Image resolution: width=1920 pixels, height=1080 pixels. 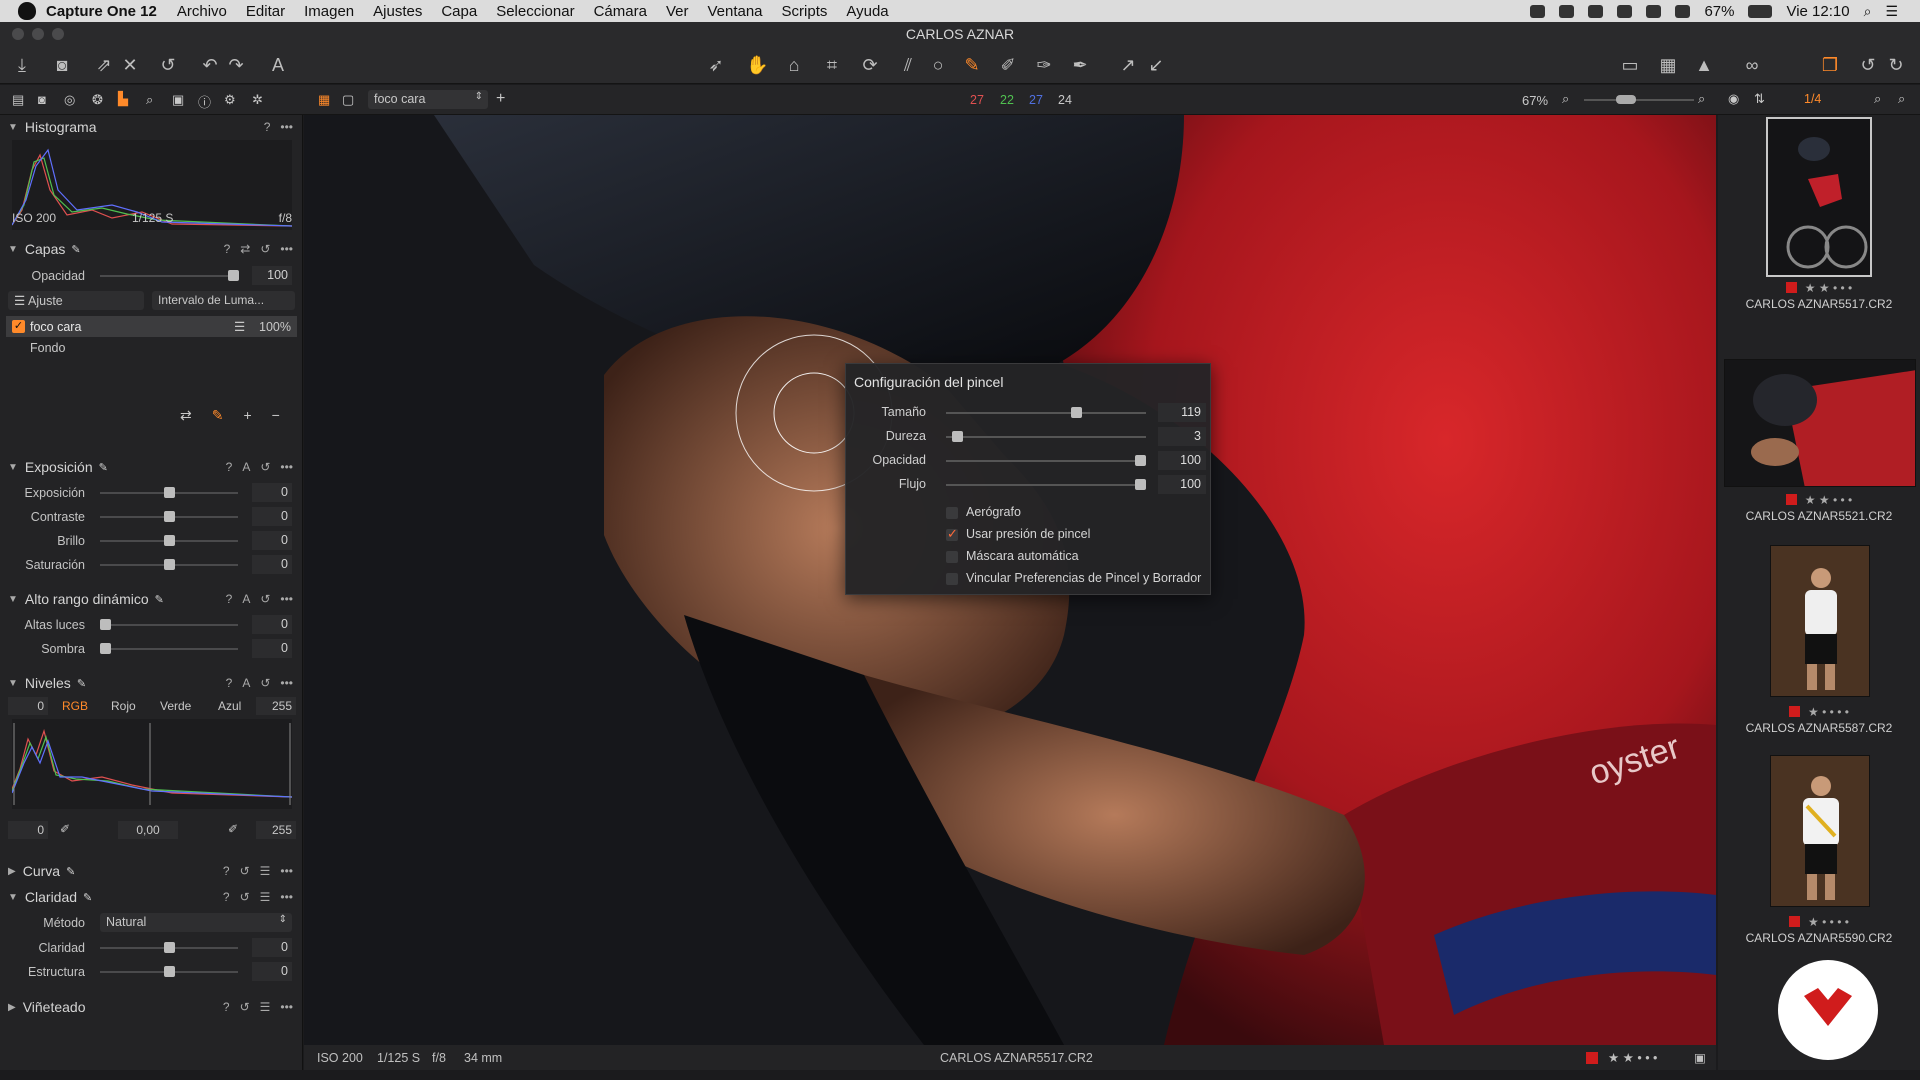 I want to click on menu-list-icon: ☰, so click(x=1891, y=11).